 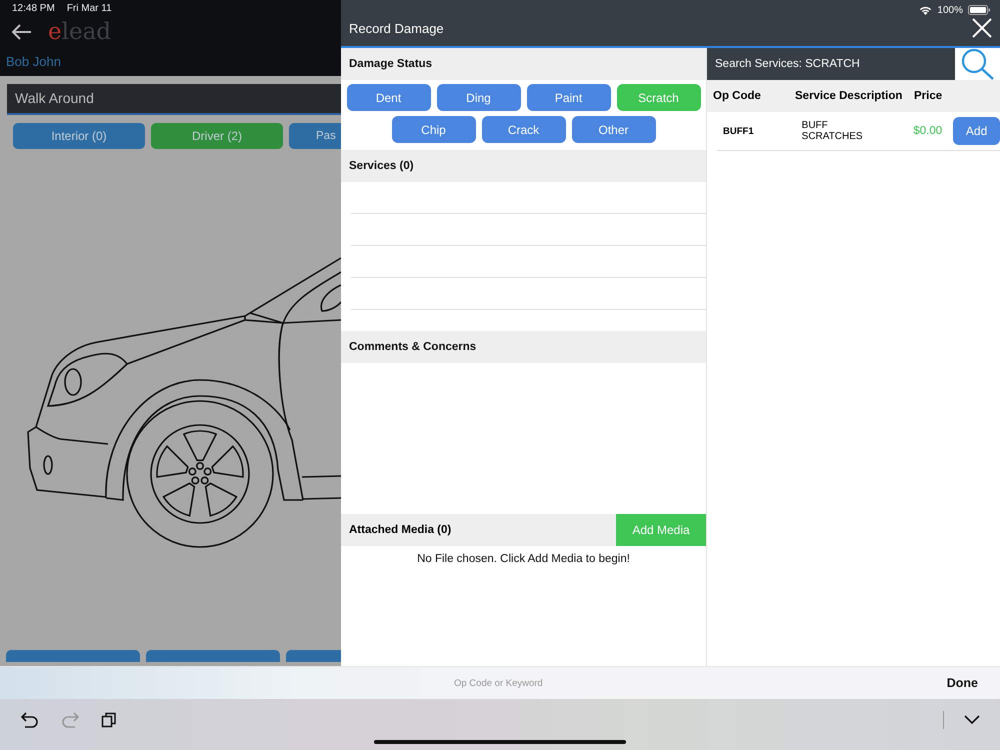 What do you see at coordinates (658, 97) in the screenshot?
I see `damage-type-button: Scratch` at bounding box center [658, 97].